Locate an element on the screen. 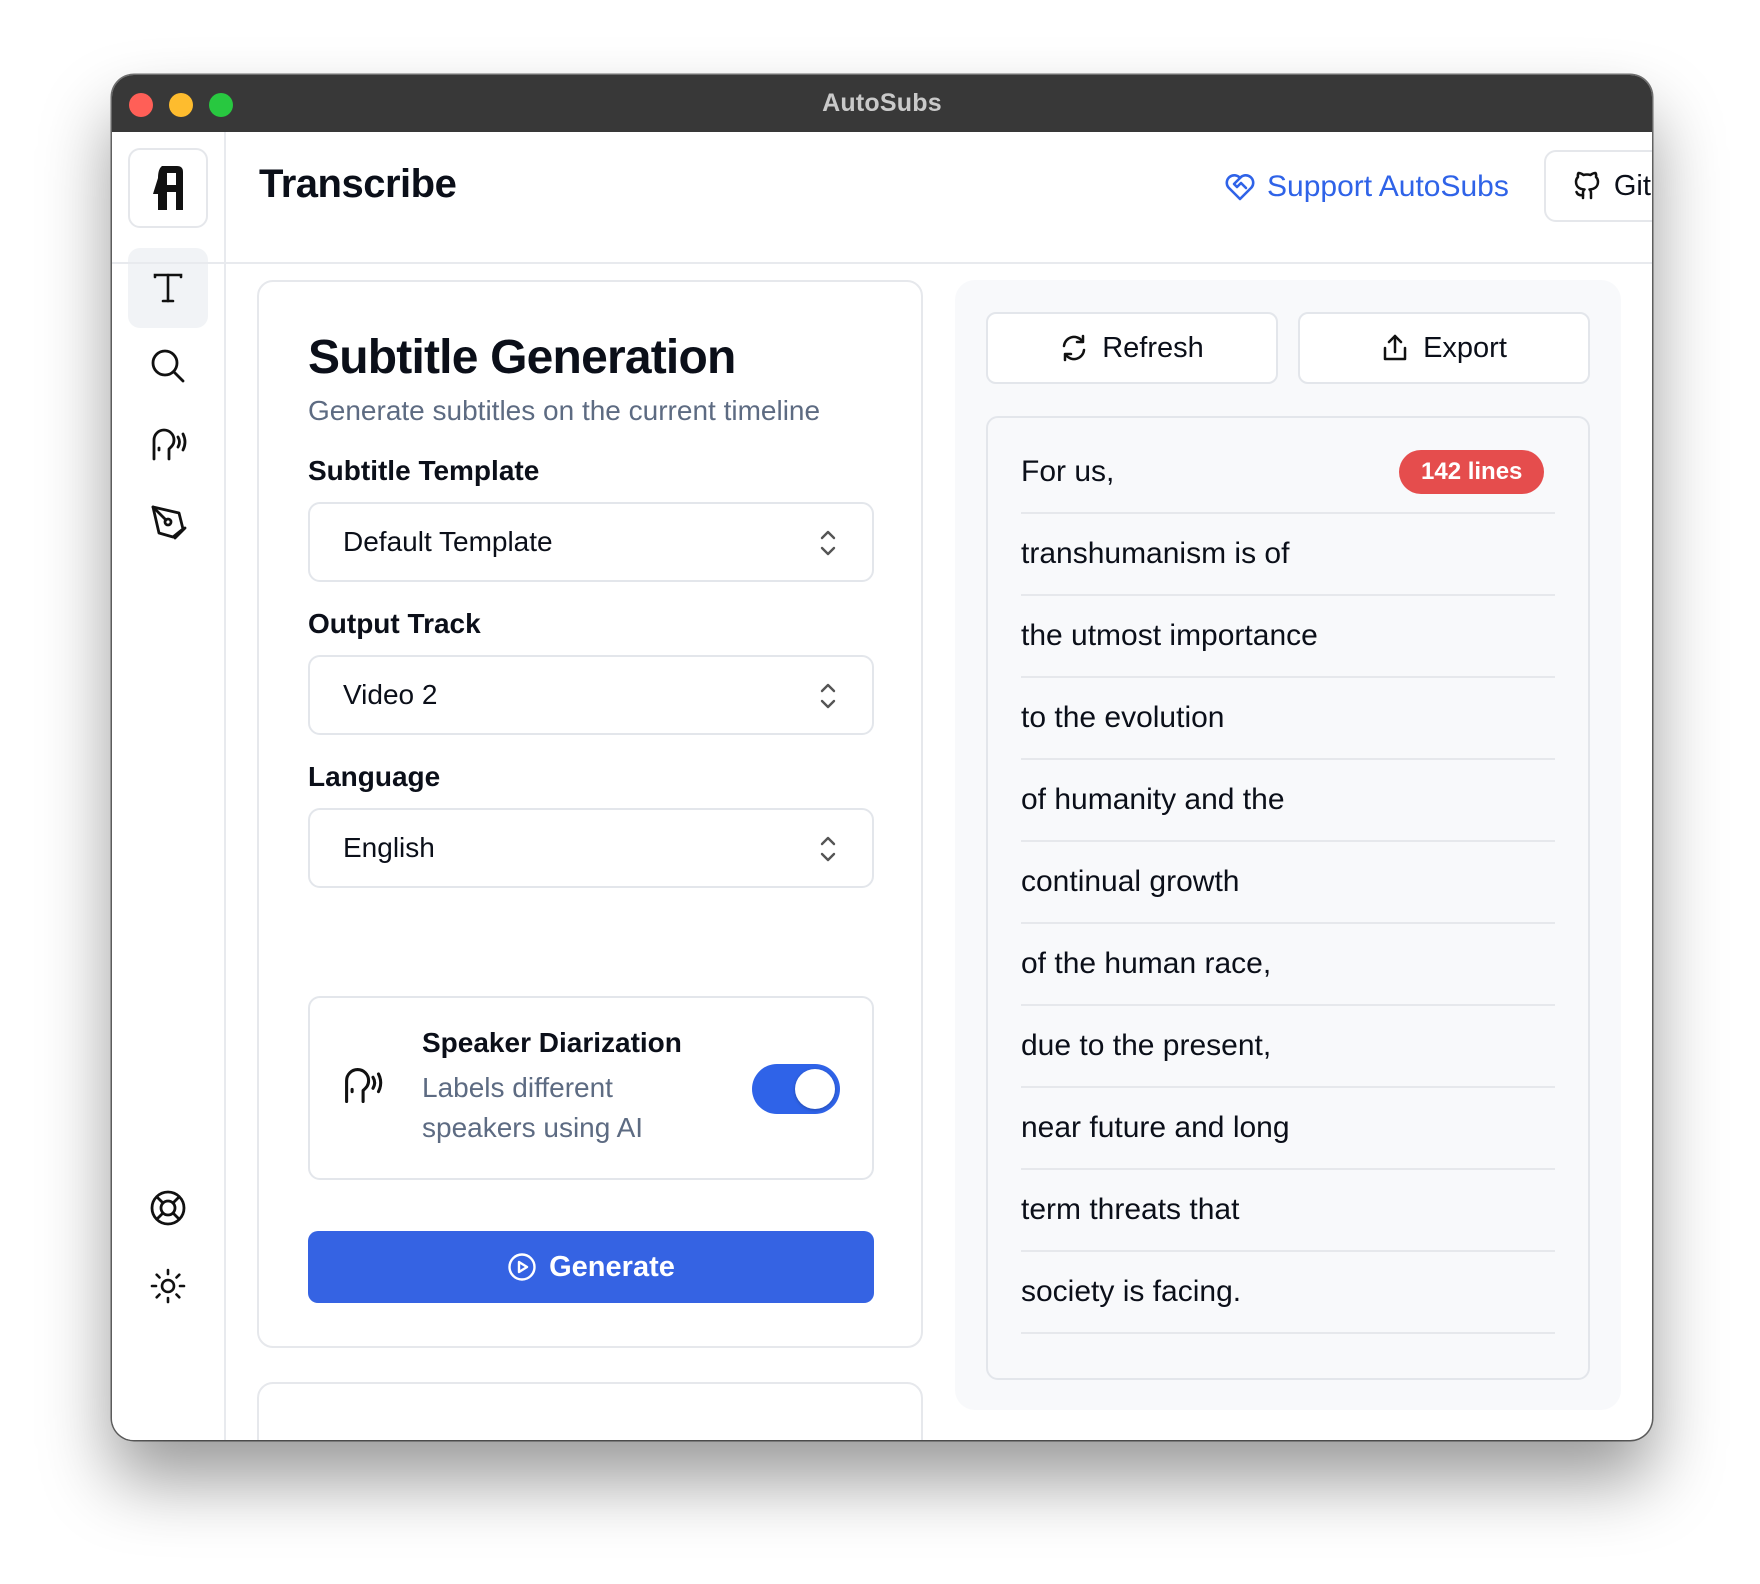  toggle-knob is located at coordinates (815, 1089).